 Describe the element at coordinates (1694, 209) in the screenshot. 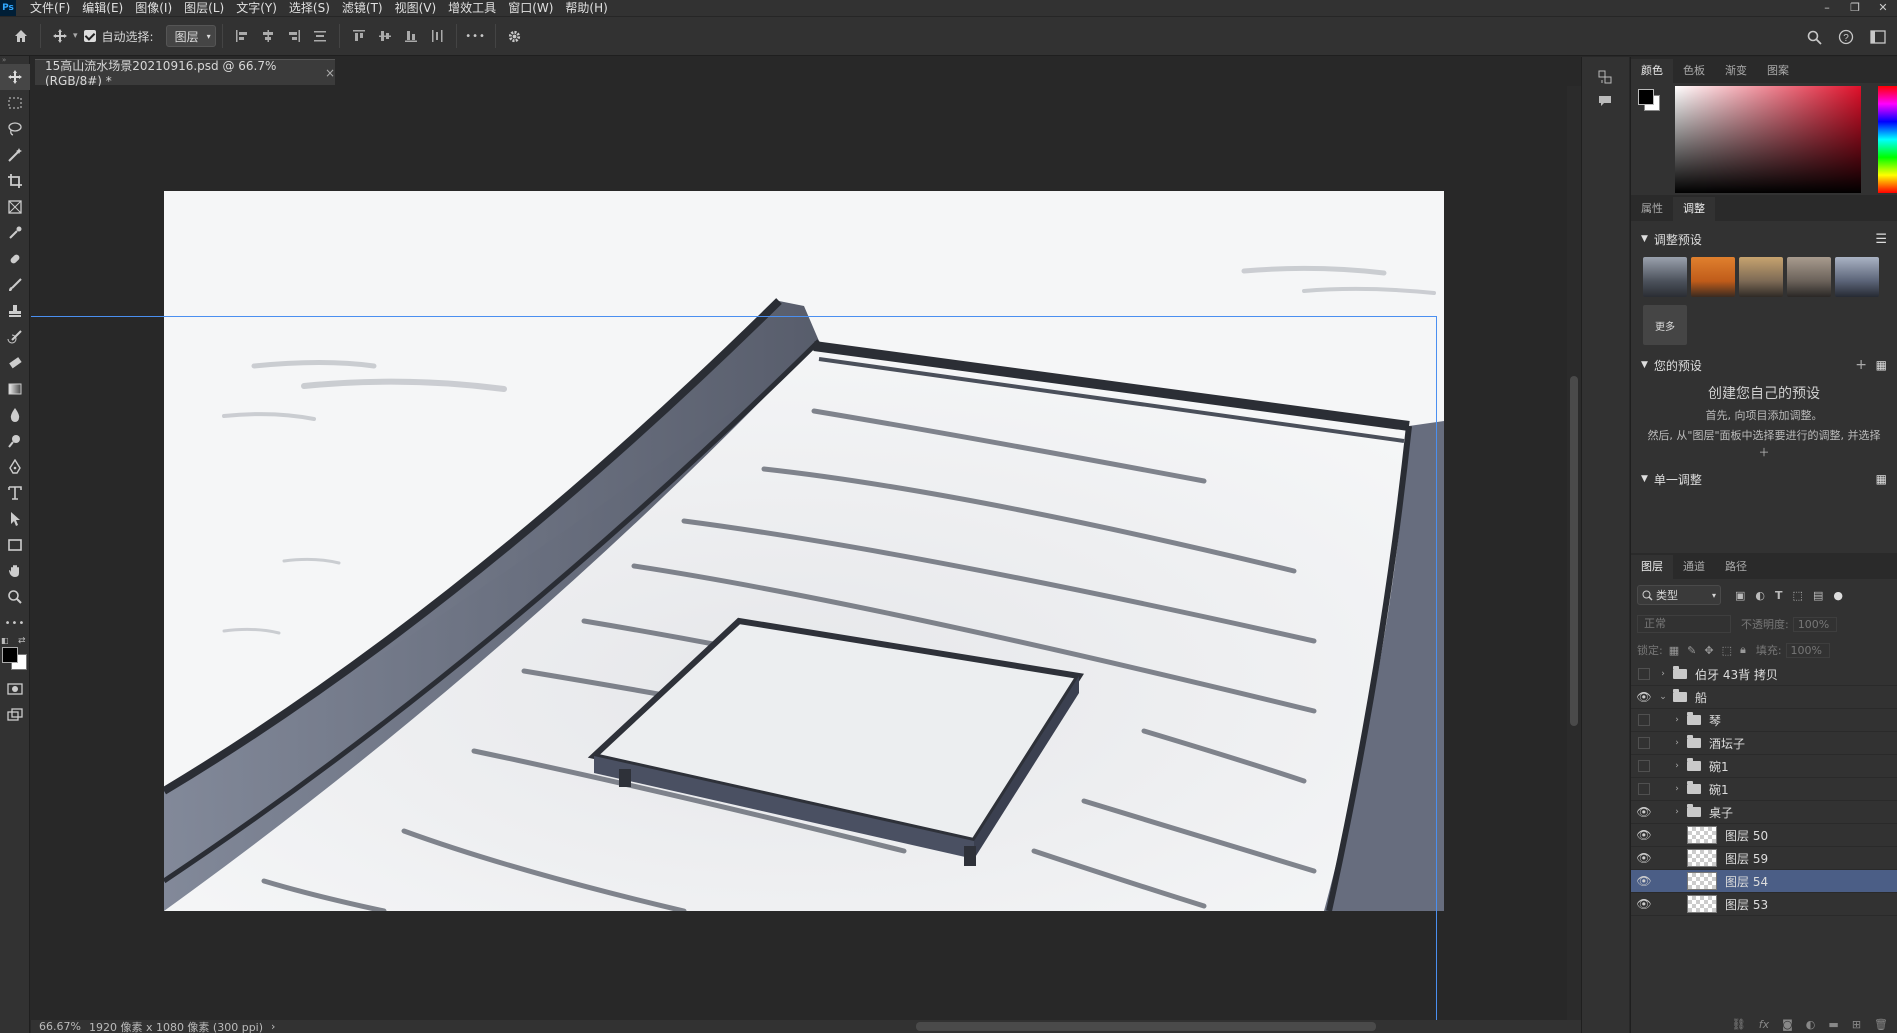

I see `tab-adjustments: 调整` at that location.